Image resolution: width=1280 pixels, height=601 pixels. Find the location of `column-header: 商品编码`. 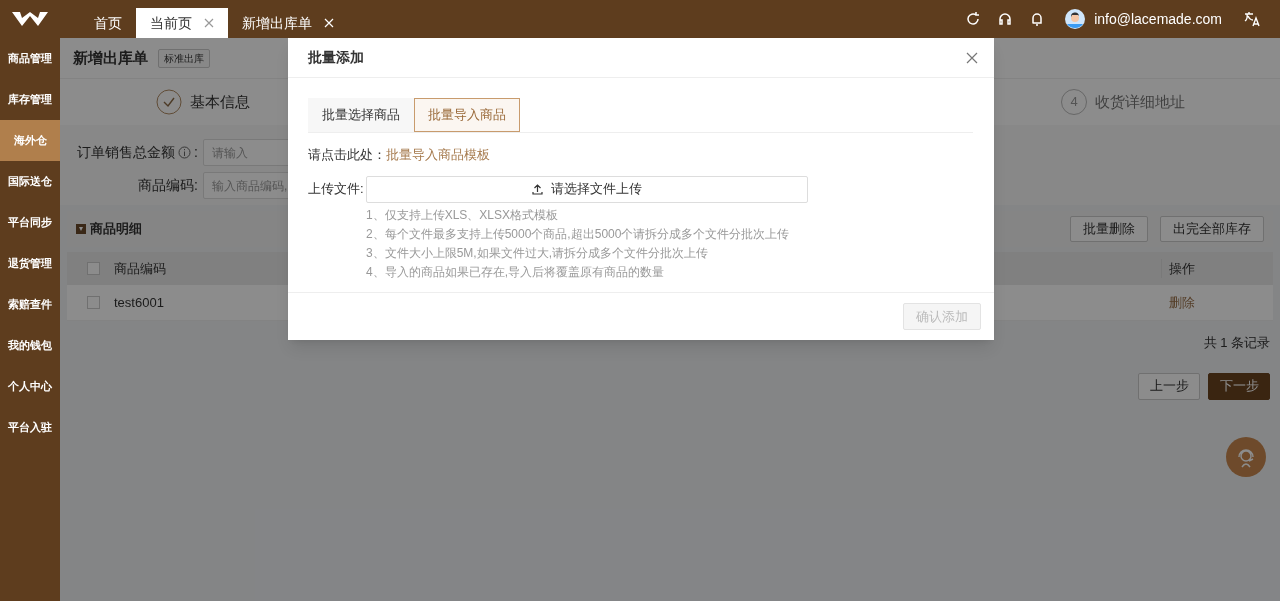

column-header: 商品编码 is located at coordinates (140, 268).